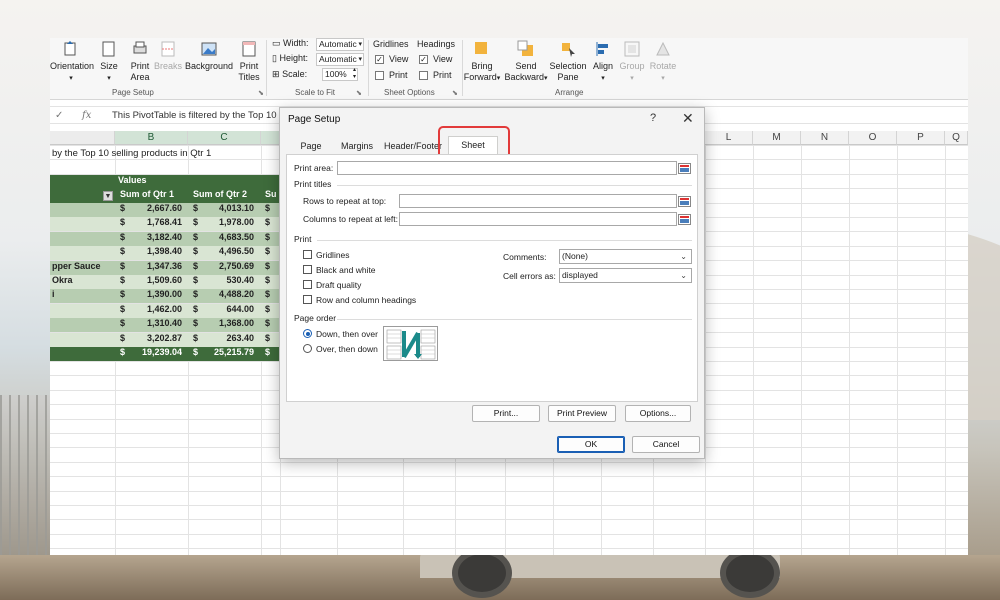 The image size is (1000, 600). I want to click on column-header-d, so click(270, 138).